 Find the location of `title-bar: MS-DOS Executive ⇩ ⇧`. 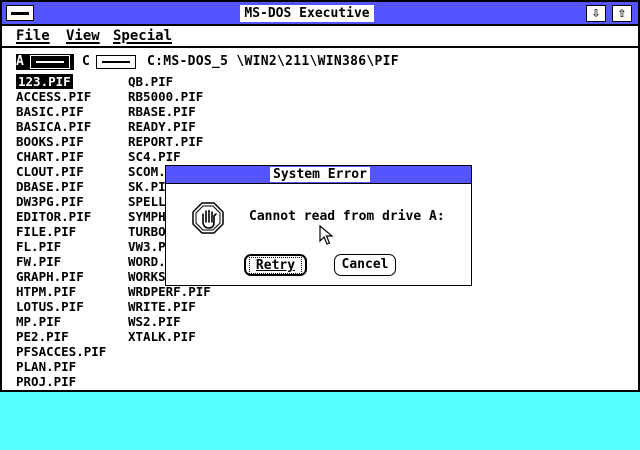

title-bar: MS-DOS Executive ⇩ ⇧ is located at coordinates (320, 14).